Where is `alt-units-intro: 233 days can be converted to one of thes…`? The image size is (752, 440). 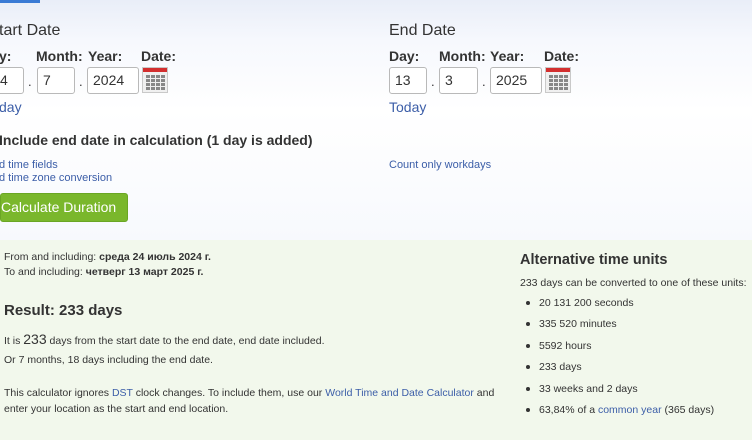
alt-units-intro: 233 days can be converted to one of thes… is located at coordinates (633, 283).